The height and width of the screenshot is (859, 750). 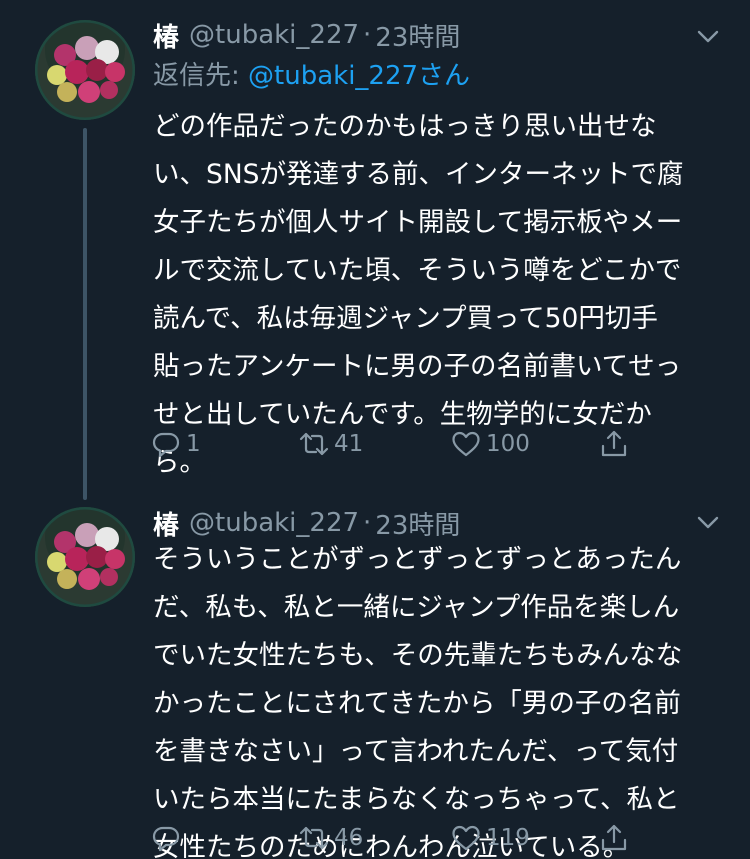 I want to click on retweet-button: 41, so click(x=330, y=444).